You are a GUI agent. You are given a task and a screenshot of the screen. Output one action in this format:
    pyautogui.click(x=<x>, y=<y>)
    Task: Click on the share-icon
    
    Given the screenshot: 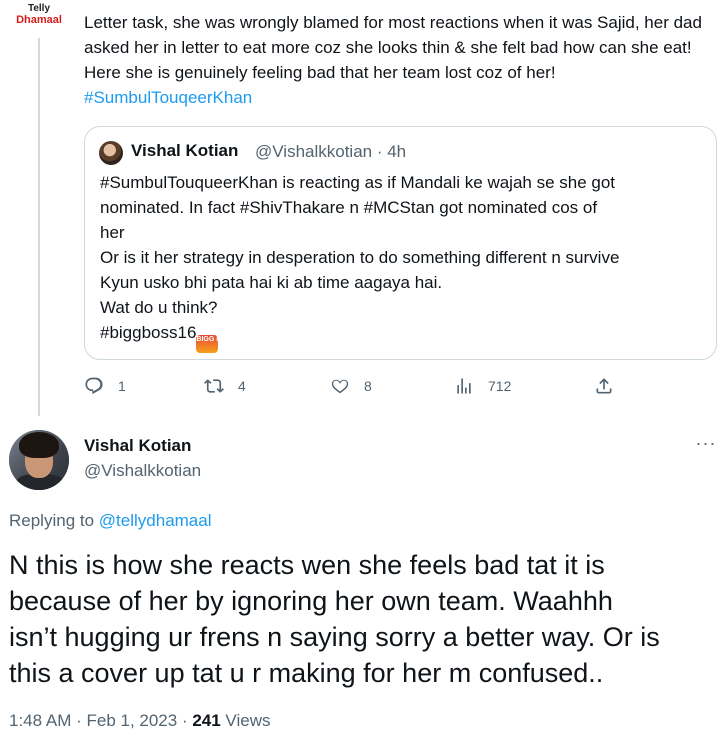 What is the action you would take?
    pyautogui.click(x=604, y=386)
    